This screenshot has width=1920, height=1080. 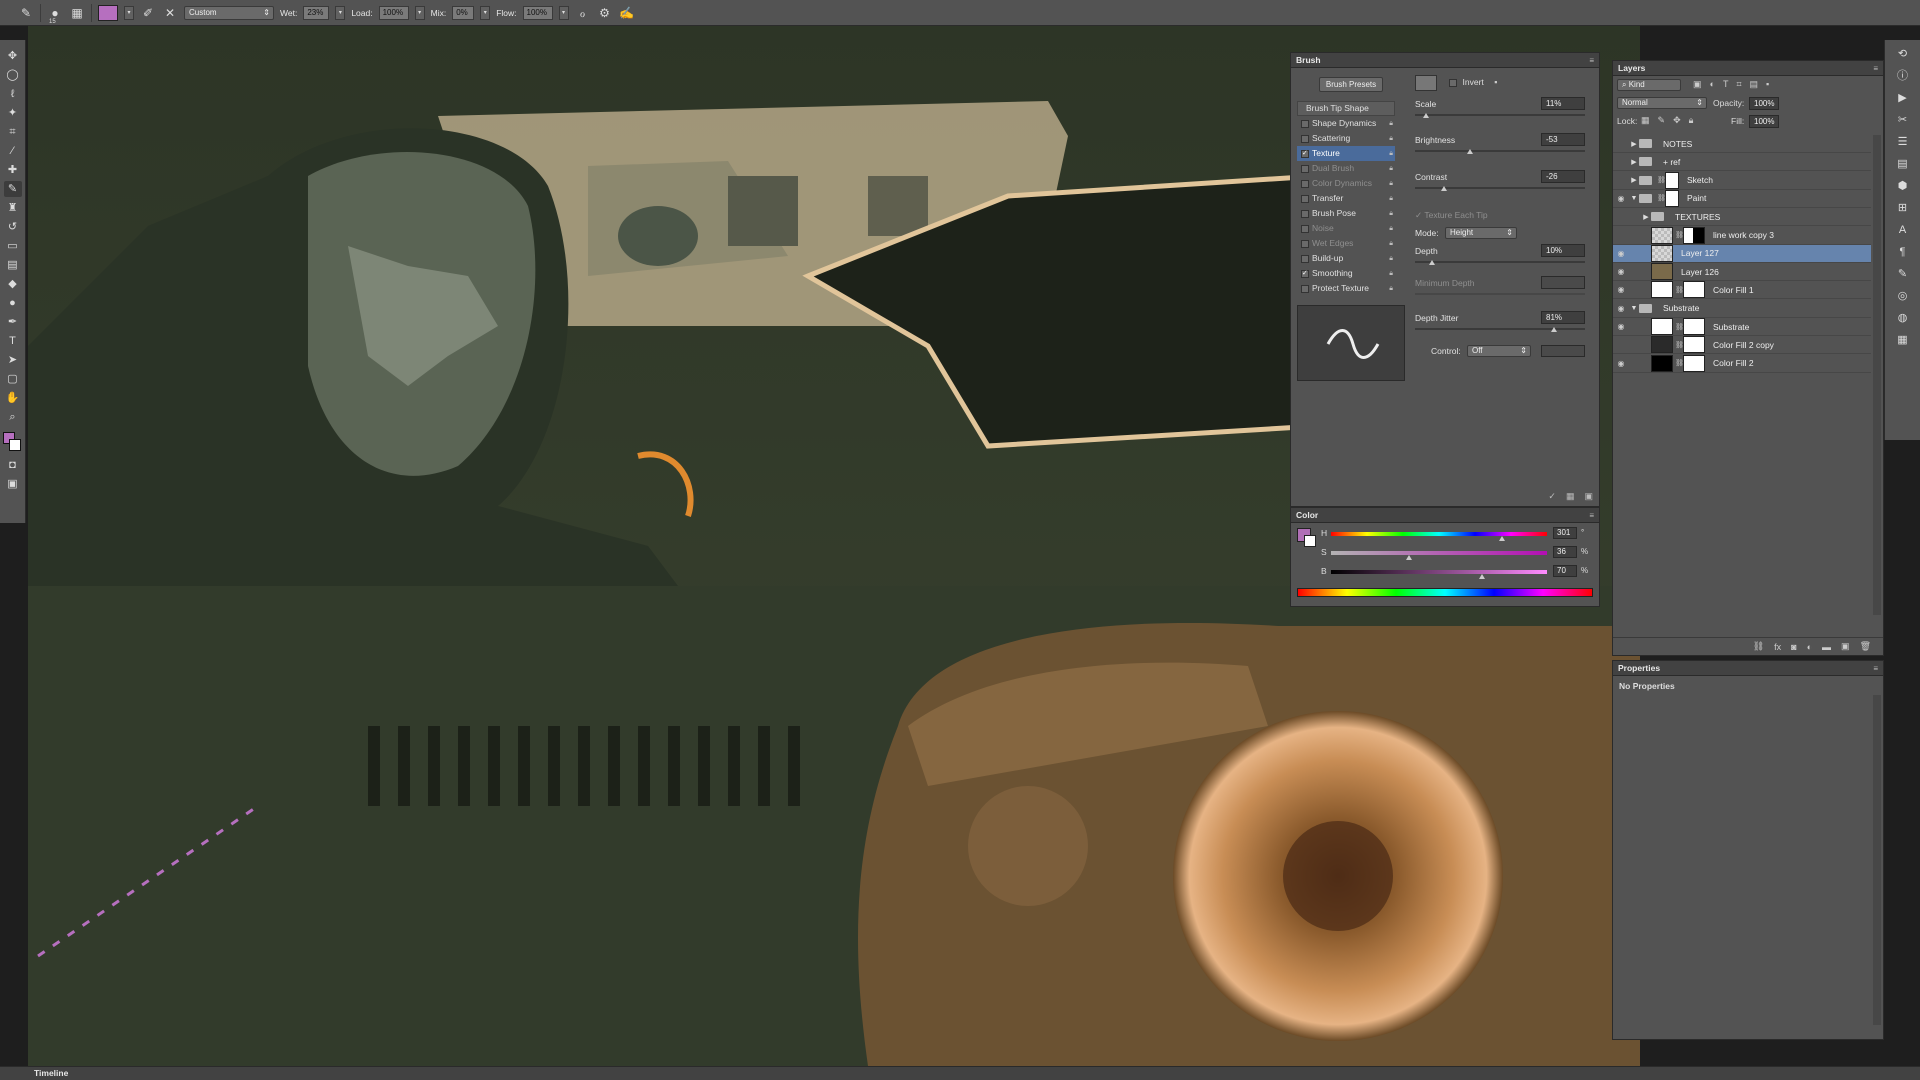 I want to click on flow-field: 100%, so click(x=537, y=12).